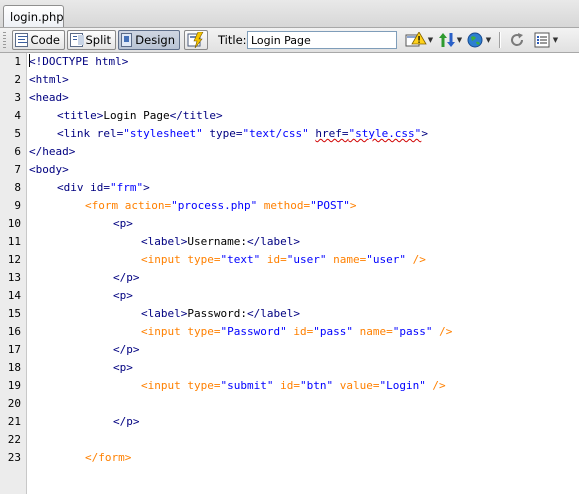  Describe the element at coordinates (17, 115) in the screenshot. I see `line-number: 4` at that location.